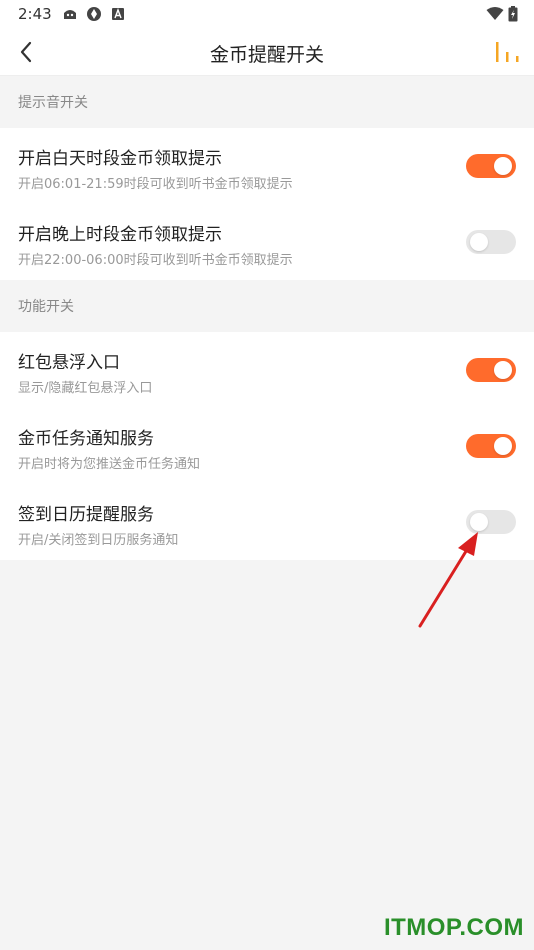  What do you see at coordinates (85, 388) in the screenshot?
I see `setting-subtitle: 显示/隐藏红包悬浮入口` at bounding box center [85, 388].